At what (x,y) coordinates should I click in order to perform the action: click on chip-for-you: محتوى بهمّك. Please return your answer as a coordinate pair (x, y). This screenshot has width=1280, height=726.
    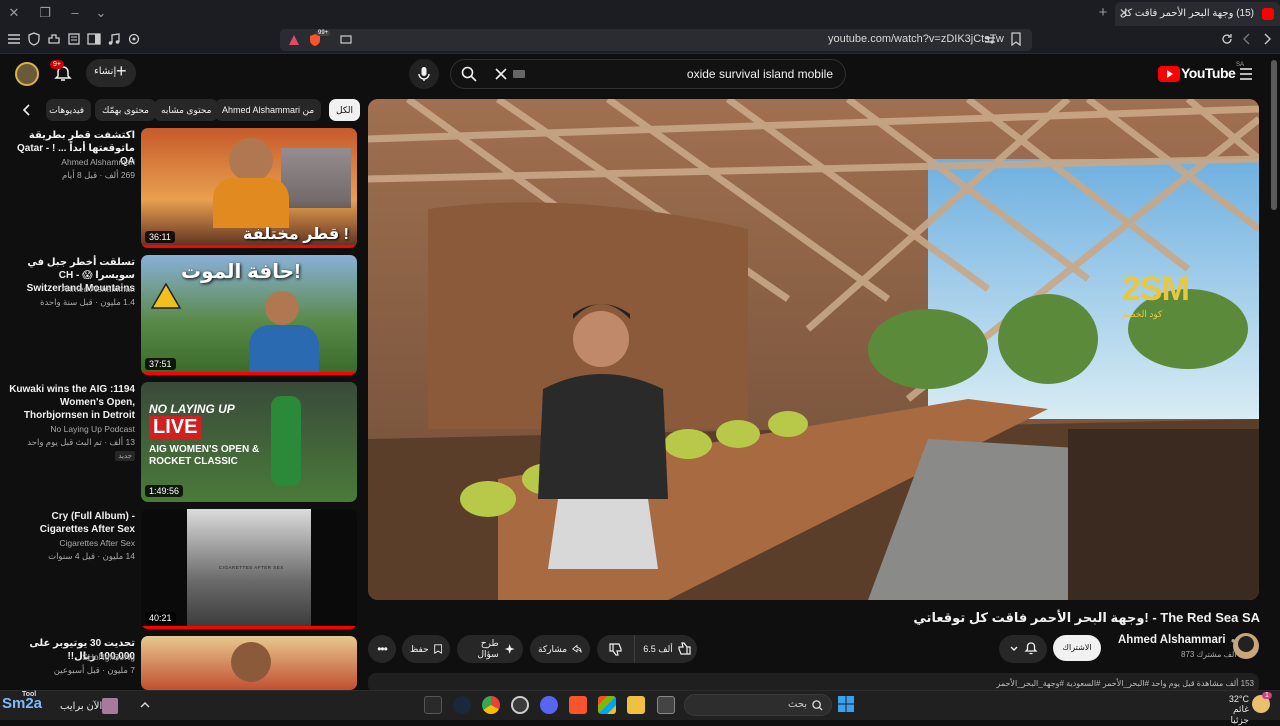
    Looking at the image, I should click on (125, 110).